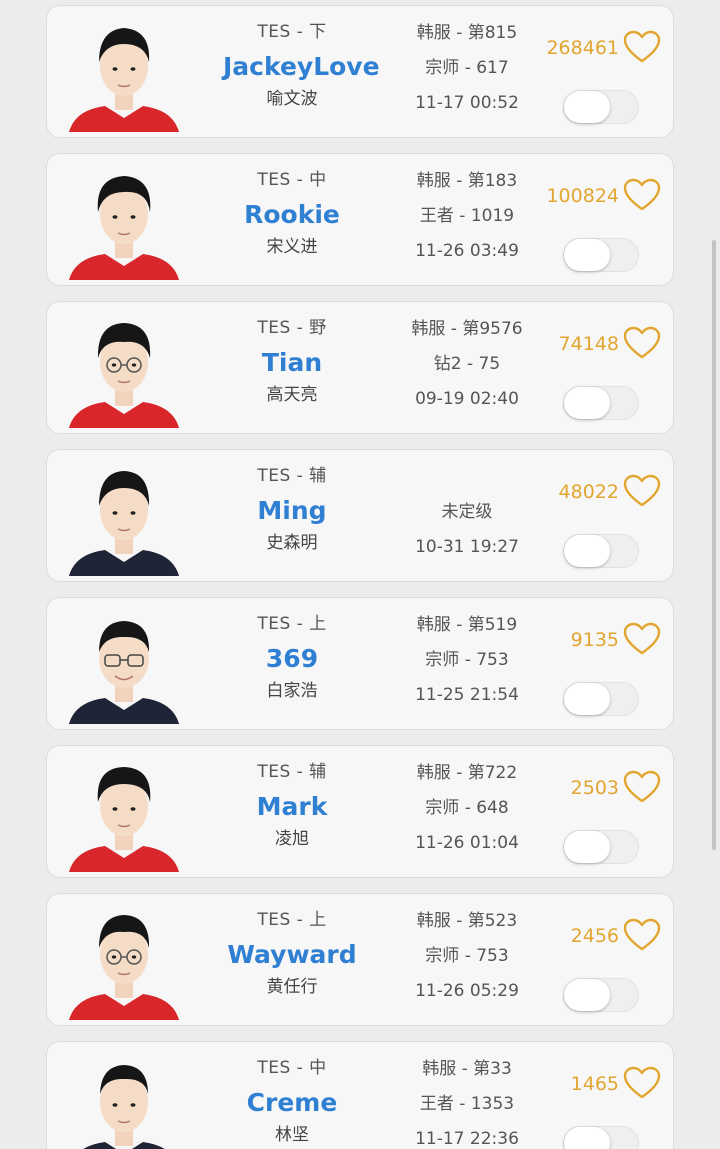 This screenshot has height=1149, width=720. Describe the element at coordinates (301, 67) in the screenshot. I see `player-name: JackeyLove` at that location.